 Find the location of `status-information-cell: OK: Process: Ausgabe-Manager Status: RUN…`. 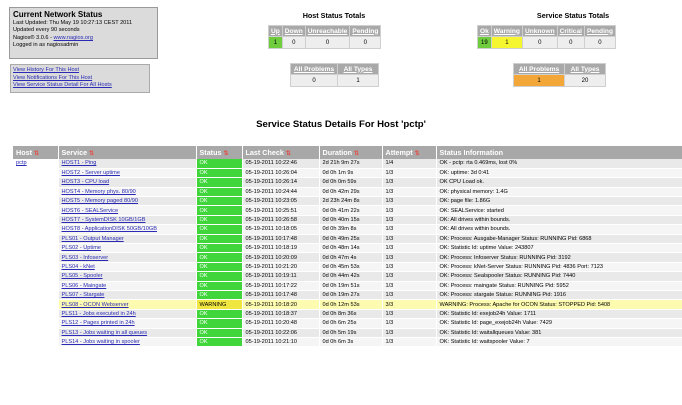

status-information-cell: OK: Process: Ausgabe-Manager Status: RUN… is located at coordinates (559, 239).